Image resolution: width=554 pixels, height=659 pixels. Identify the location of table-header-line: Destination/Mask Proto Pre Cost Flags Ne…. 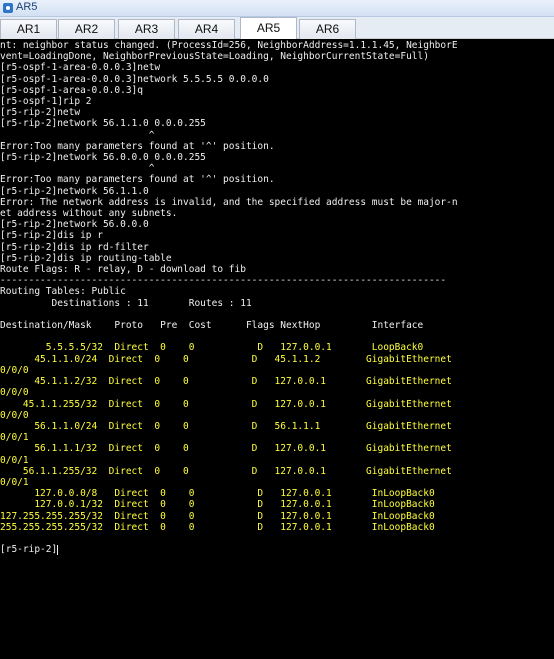
(212, 326).